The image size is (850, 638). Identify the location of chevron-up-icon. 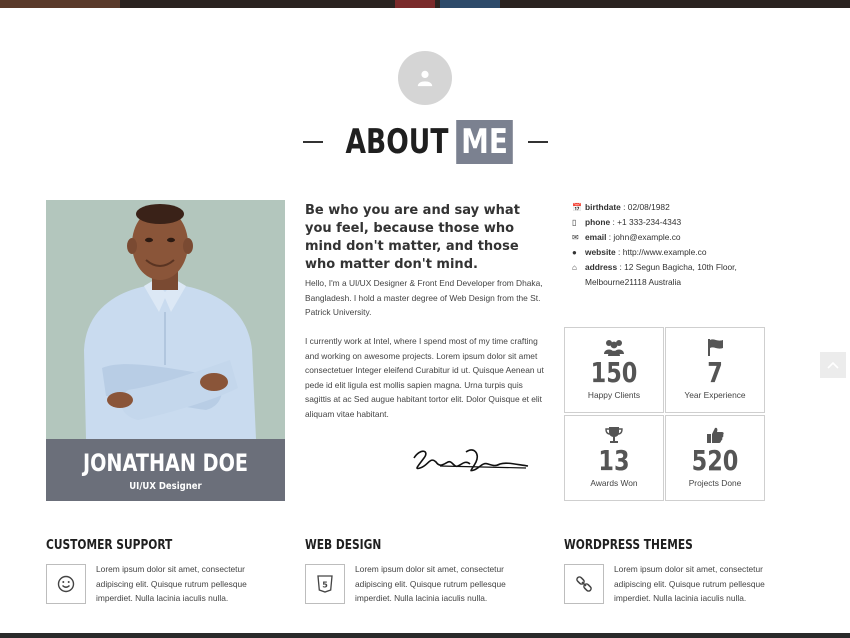
(833, 365).